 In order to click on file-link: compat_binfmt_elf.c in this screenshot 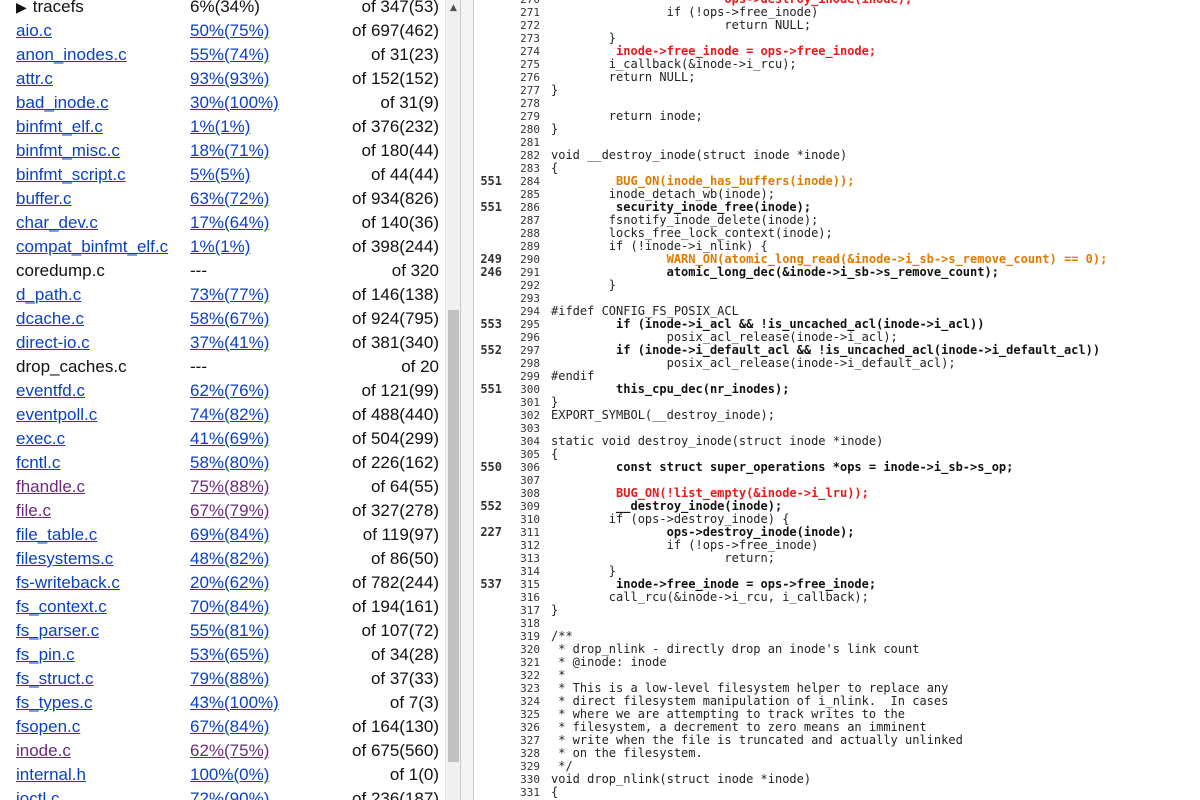, I will do `click(92, 247)`.